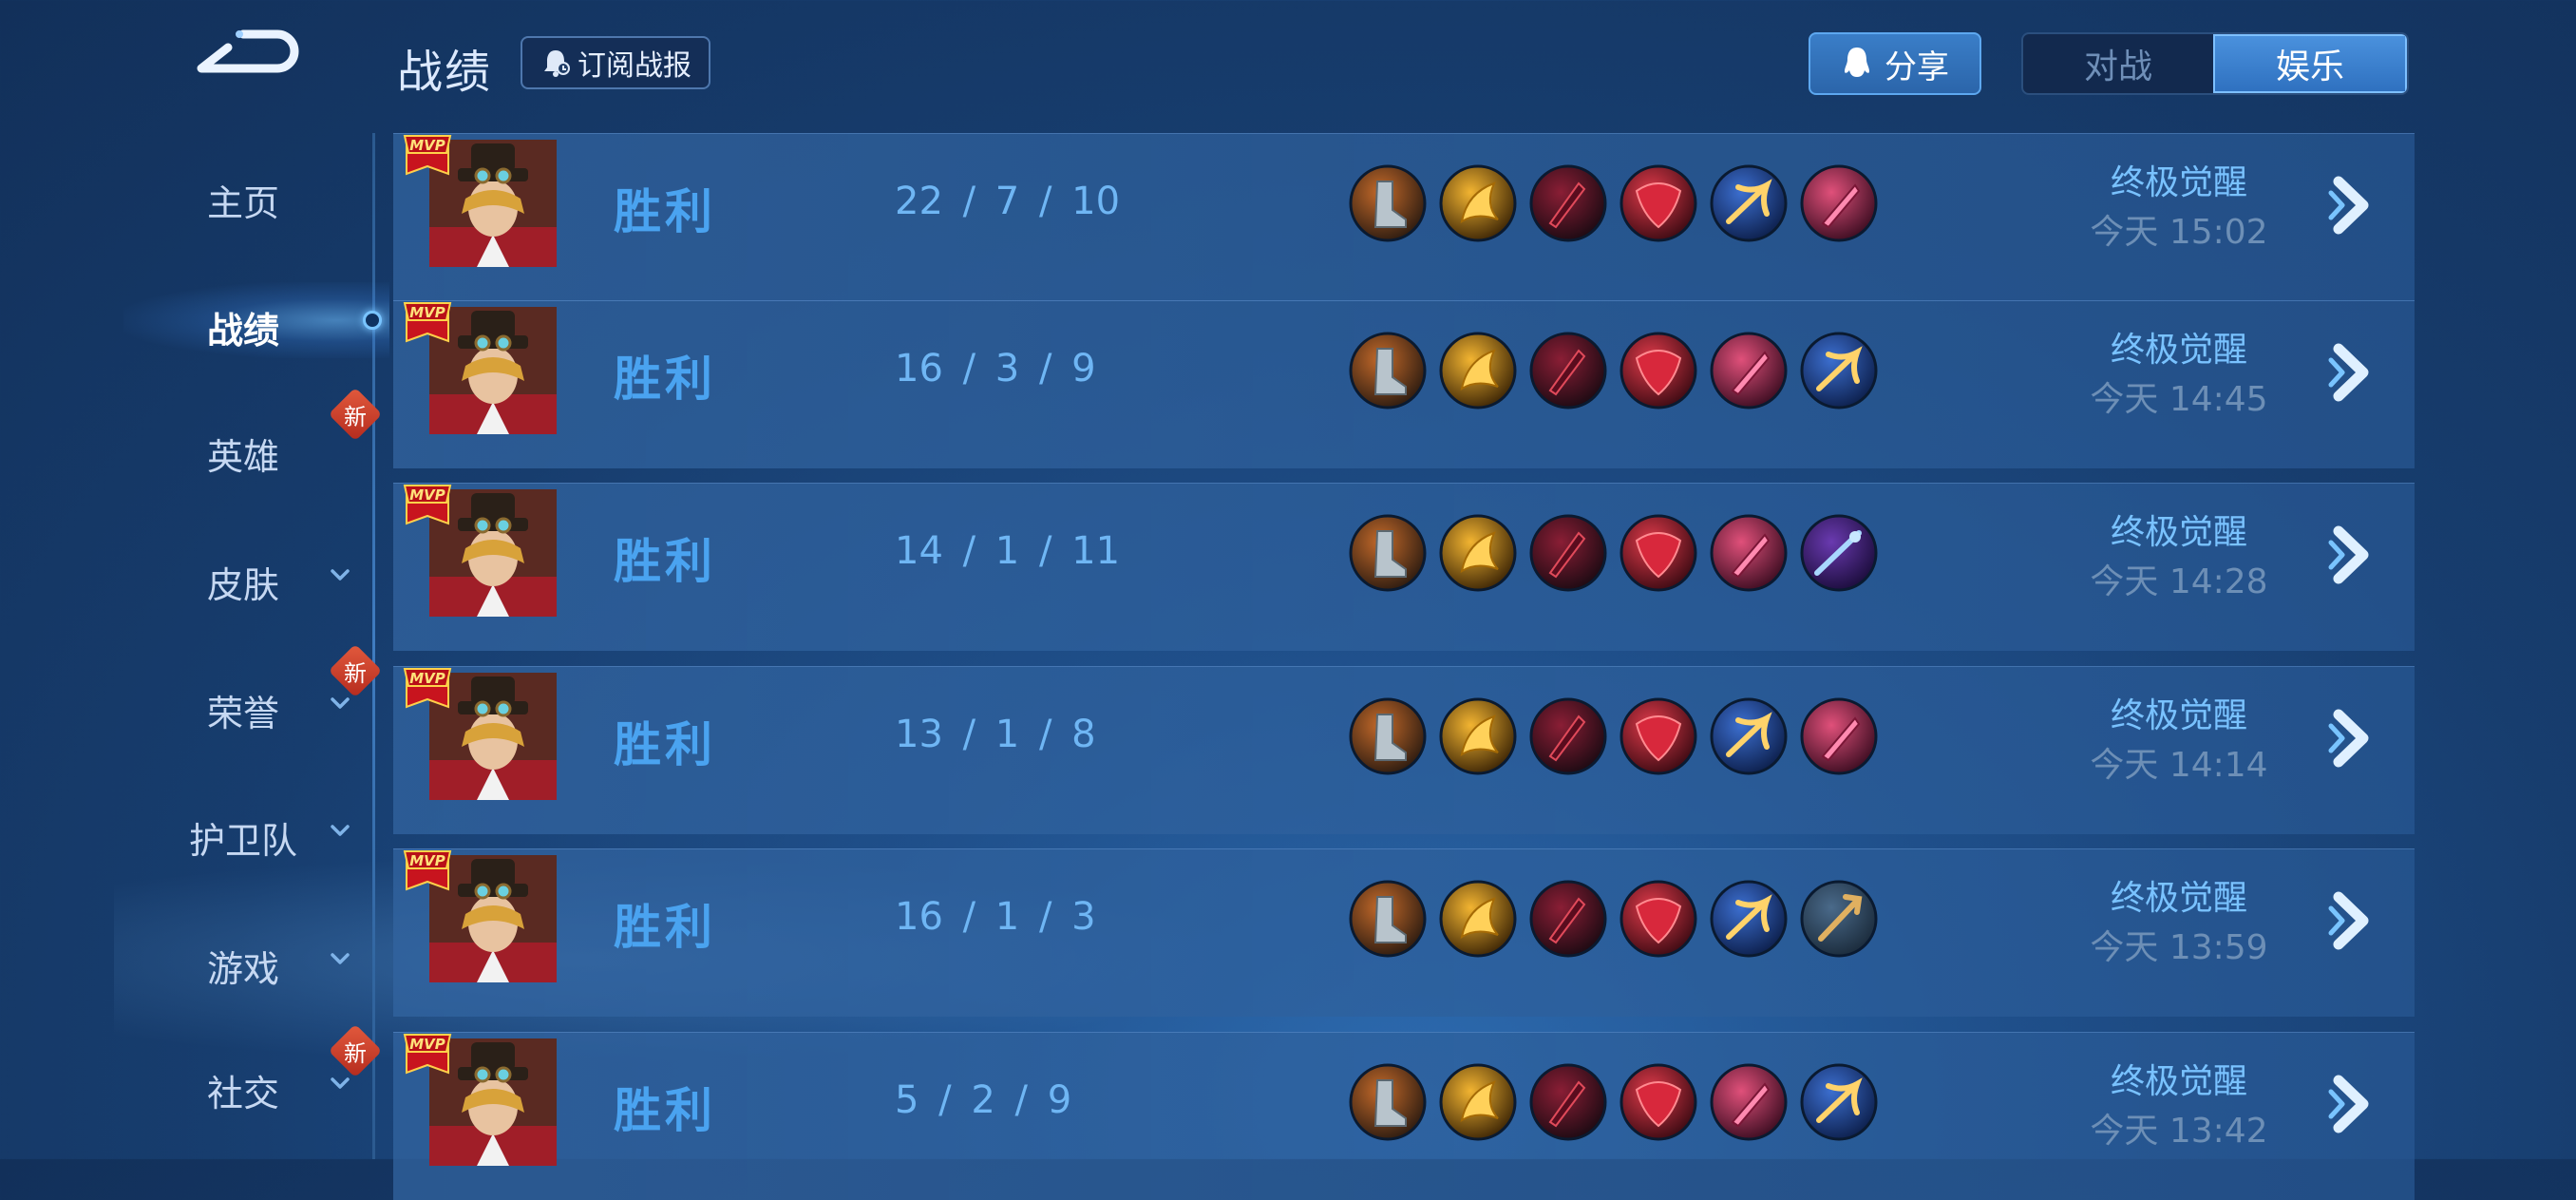  I want to click on match-time: 今天 15:02, so click(2179, 232).